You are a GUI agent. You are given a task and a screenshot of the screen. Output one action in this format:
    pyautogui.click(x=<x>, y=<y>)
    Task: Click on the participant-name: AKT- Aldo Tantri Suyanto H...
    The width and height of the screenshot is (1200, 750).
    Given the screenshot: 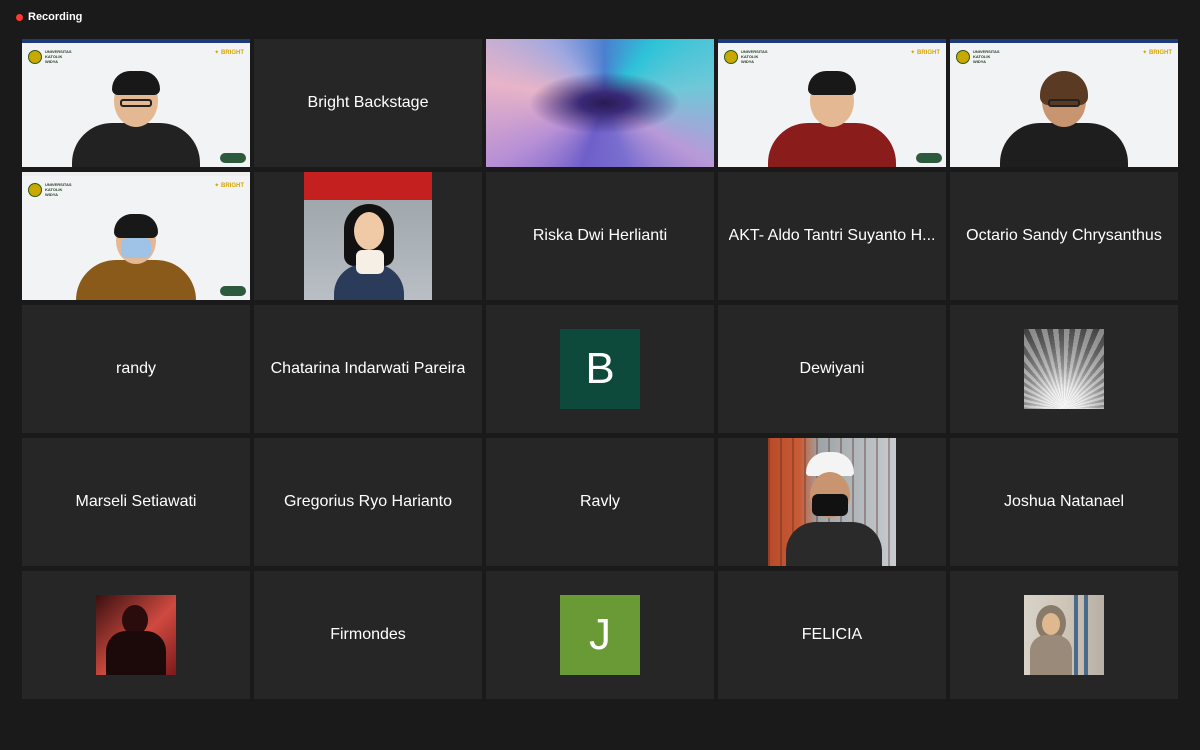 What is the action you would take?
    pyautogui.click(x=832, y=235)
    